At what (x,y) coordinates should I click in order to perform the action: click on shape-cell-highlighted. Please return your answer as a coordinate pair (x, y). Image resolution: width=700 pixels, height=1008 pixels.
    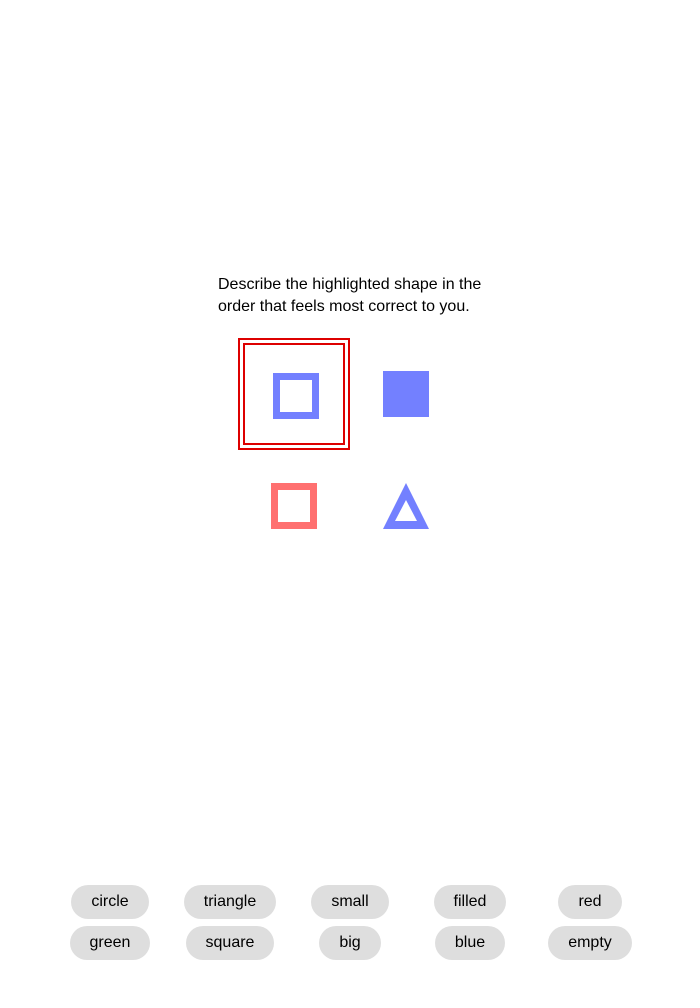
    Looking at the image, I should click on (294, 394).